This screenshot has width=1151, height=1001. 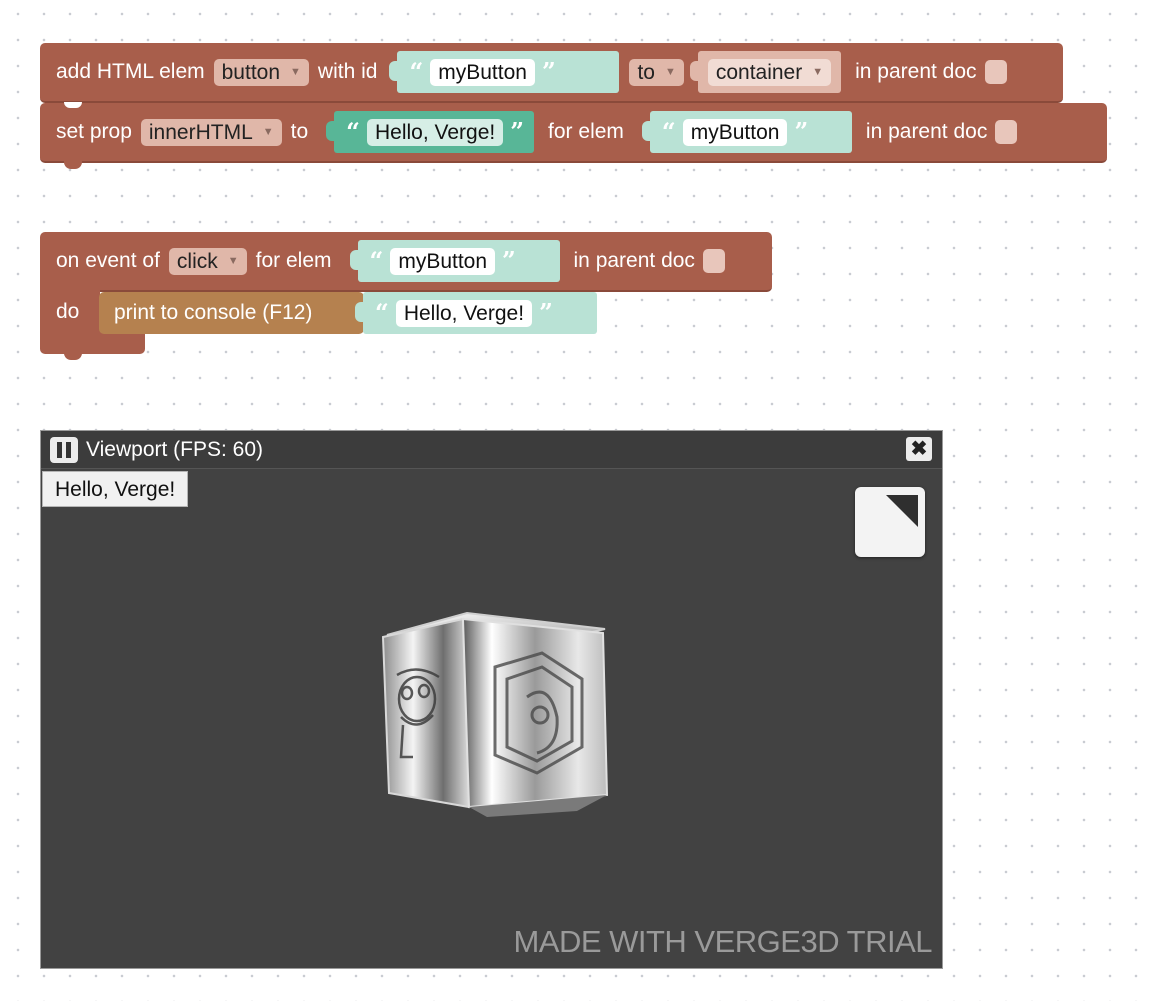 What do you see at coordinates (347, 71) in the screenshot?
I see `with-id-label: with id` at bounding box center [347, 71].